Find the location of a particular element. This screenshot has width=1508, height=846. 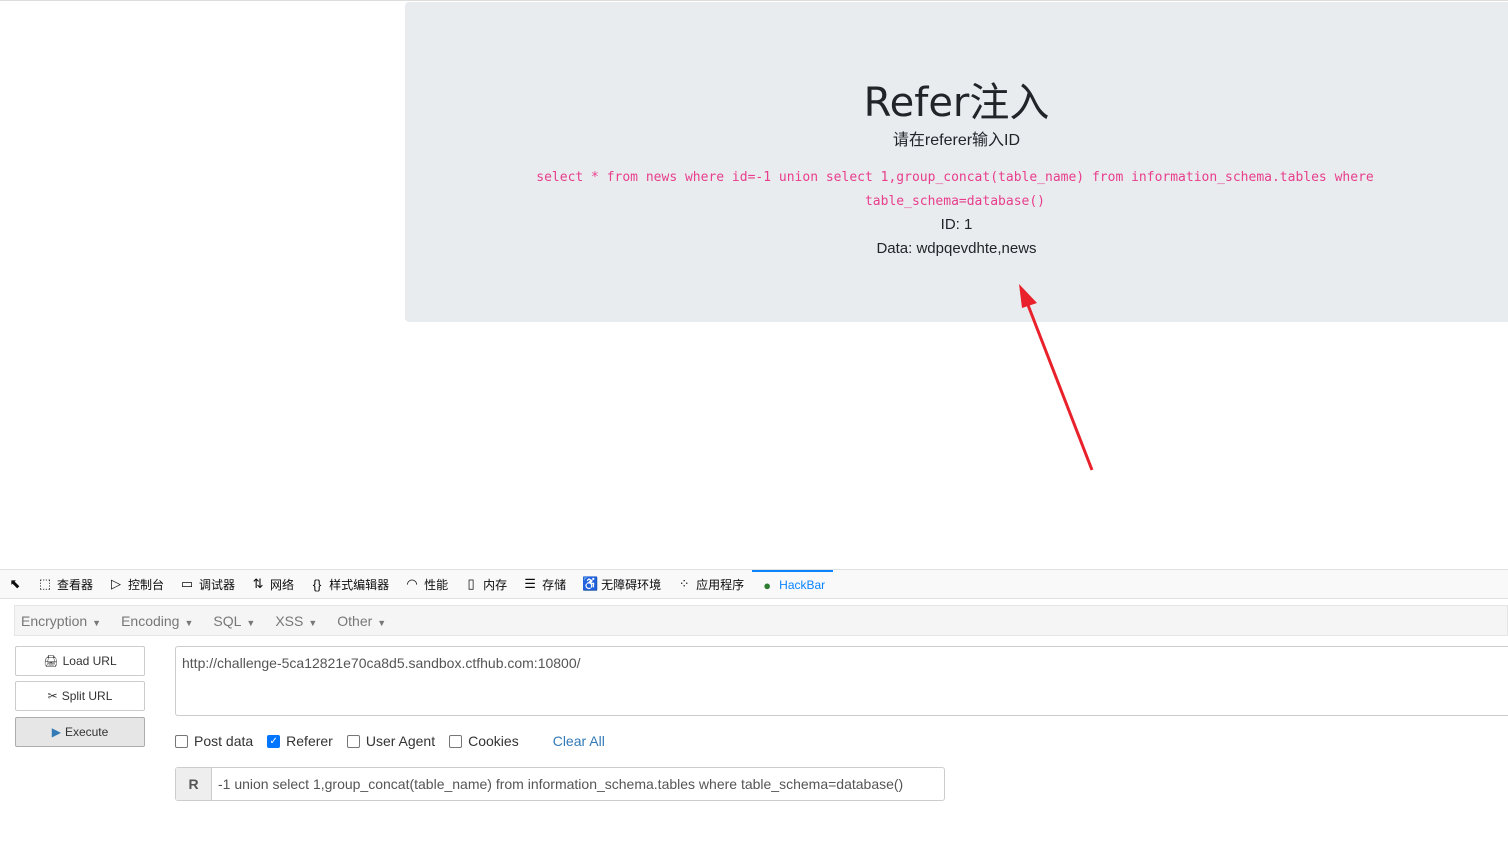

devtools-tab-6: ▯ 内存 is located at coordinates (485, 584).